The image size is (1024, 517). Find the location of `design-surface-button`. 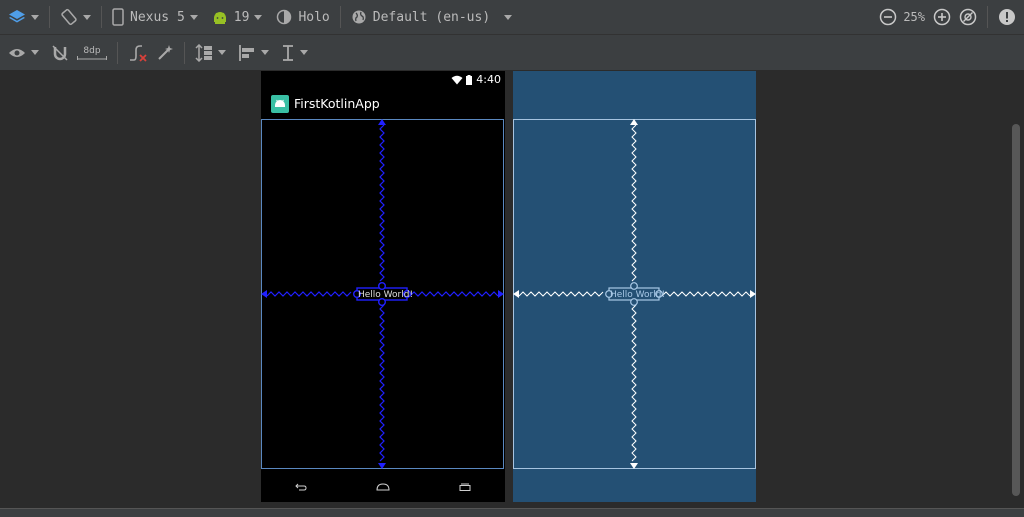

design-surface-button is located at coordinates (23, 17).